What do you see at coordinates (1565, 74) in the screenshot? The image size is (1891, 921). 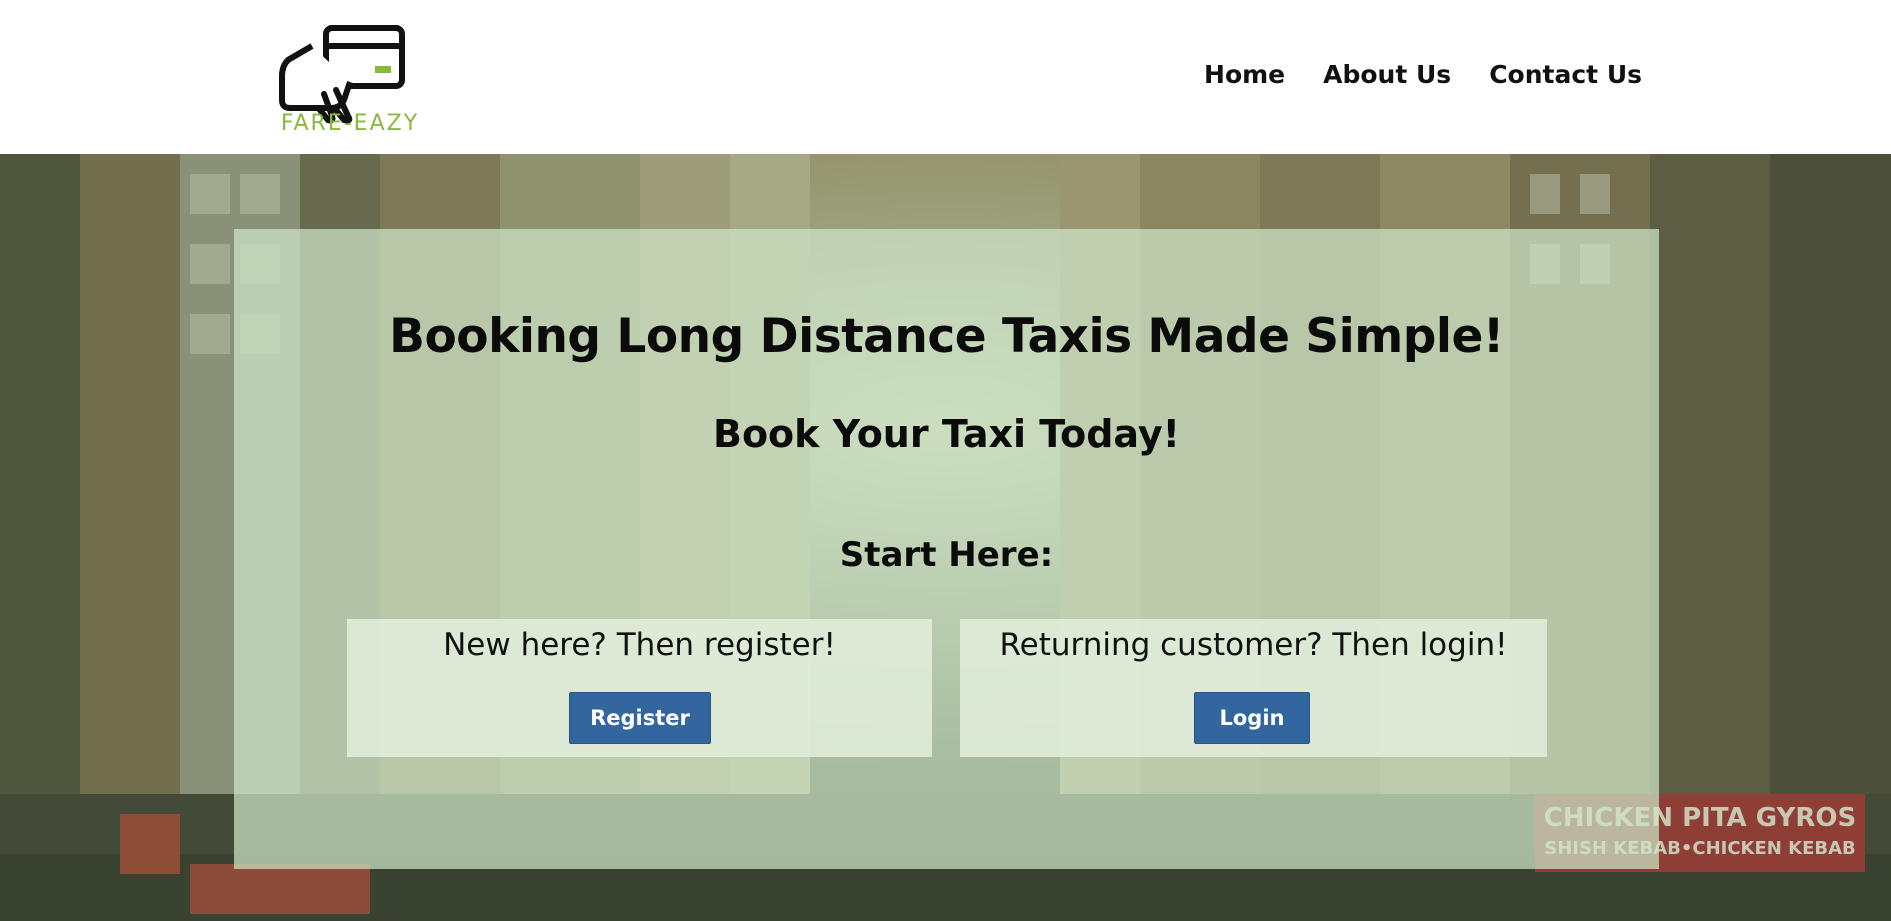 I see `nav-contact-us-link: Contact Us` at bounding box center [1565, 74].